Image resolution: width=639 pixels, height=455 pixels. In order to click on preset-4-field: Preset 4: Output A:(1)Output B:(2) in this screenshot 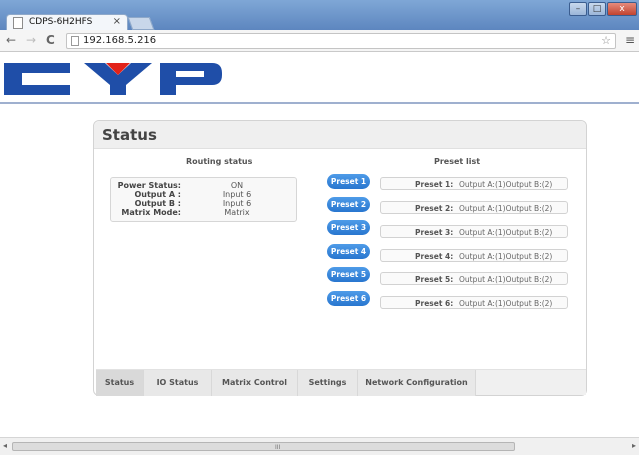, I will do `click(474, 255)`.